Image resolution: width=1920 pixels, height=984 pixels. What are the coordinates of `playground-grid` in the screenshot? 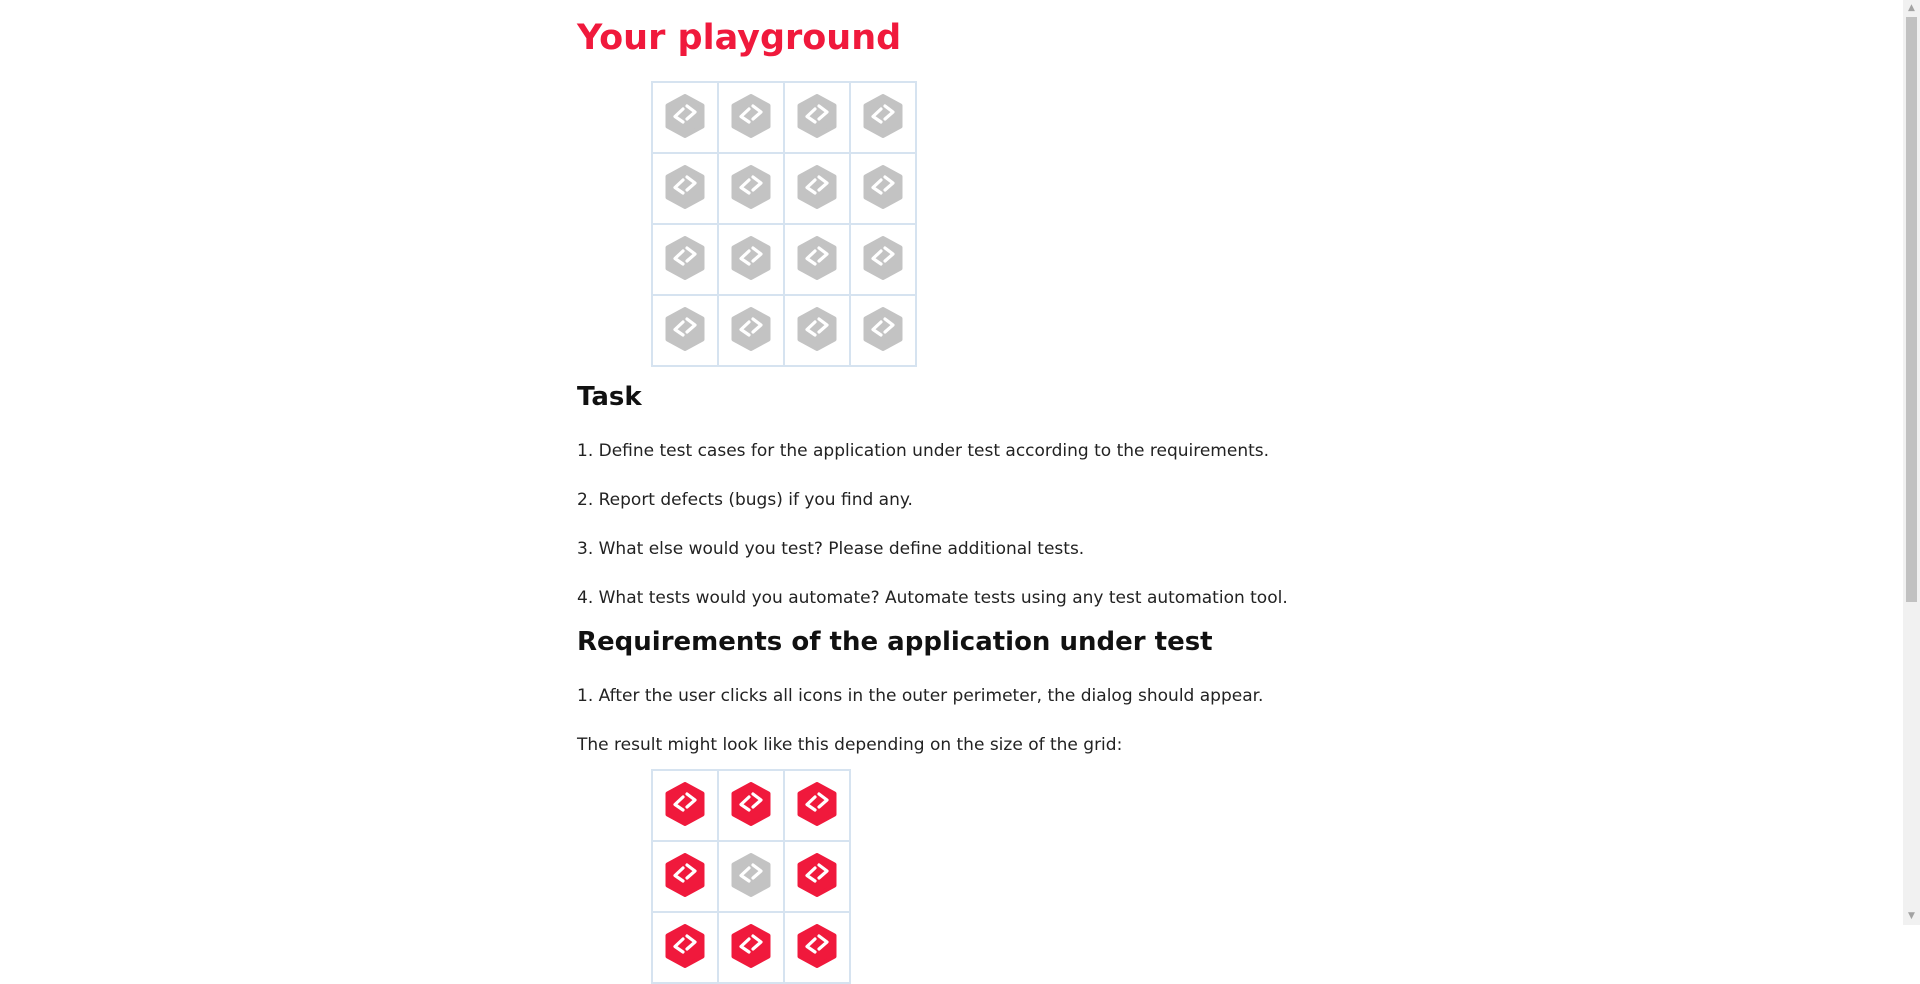 It's located at (784, 224).